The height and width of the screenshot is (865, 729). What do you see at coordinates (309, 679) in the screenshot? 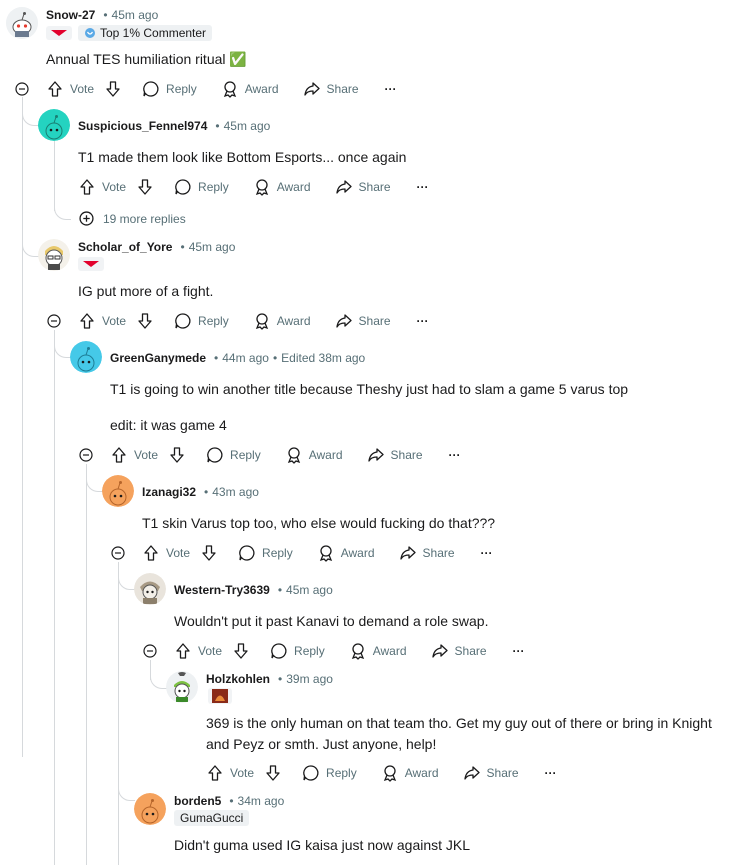
I see `timestamp: 39m ago` at bounding box center [309, 679].